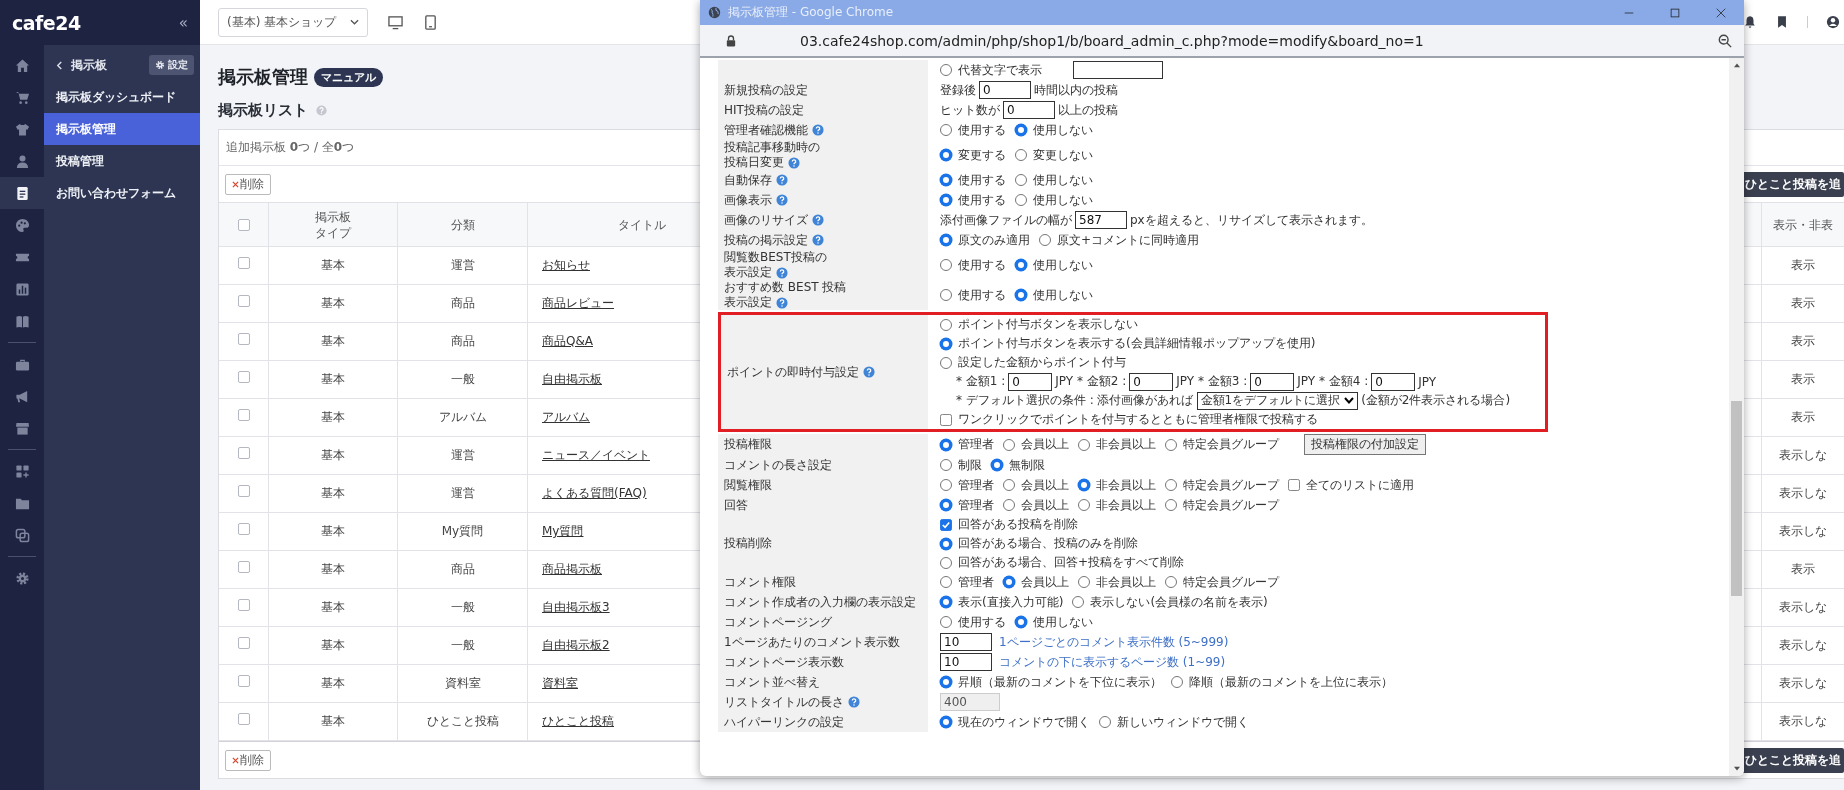 Image resolution: width=1844 pixels, height=790 pixels. What do you see at coordinates (1793, 184) in the screenshot?
I see `add-board-button: ひとこと投稿を追` at bounding box center [1793, 184].